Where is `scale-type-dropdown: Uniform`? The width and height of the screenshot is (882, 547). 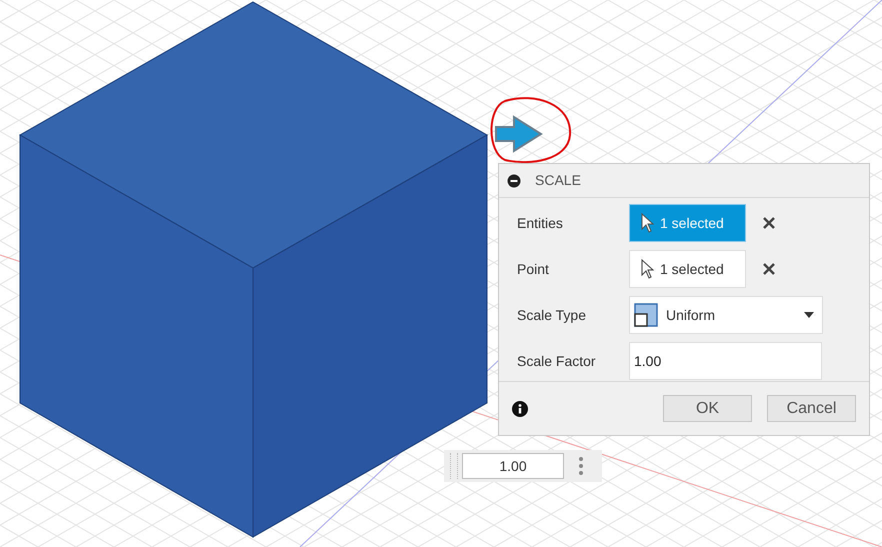 scale-type-dropdown: Uniform is located at coordinates (726, 315).